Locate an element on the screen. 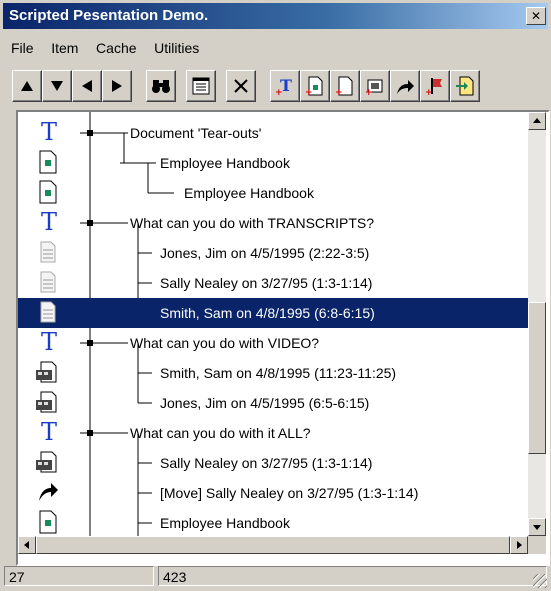 Image resolution: width=551 pixels, height=591 pixels. insert-video-icon: + is located at coordinates (374, 87).